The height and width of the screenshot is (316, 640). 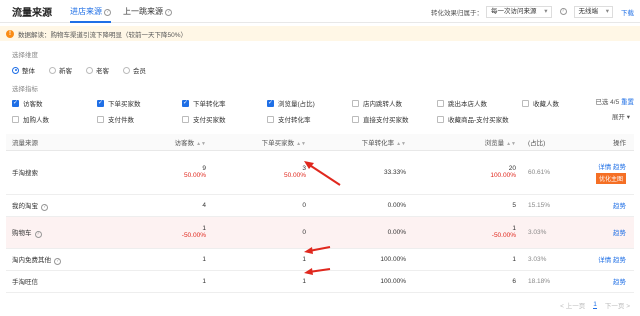 What do you see at coordinates (467, 232) in the screenshot?
I see `pageviews-cell: 1 -50.00%` at bounding box center [467, 232].